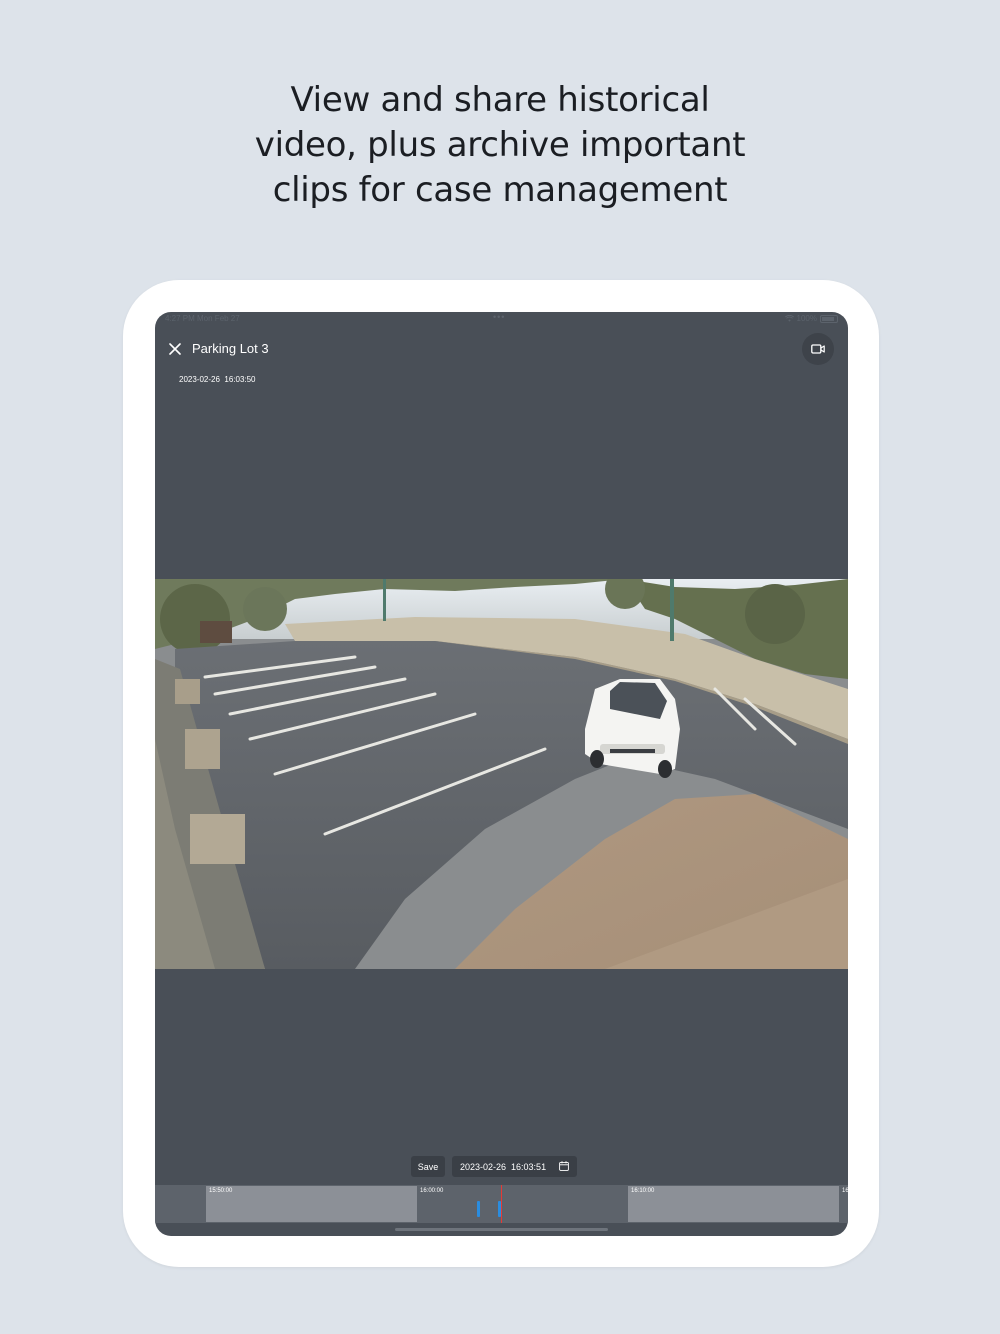 This screenshot has width=1000, height=1334. I want to click on playback-timestamp: 2023-02-26 16:03:50, so click(217, 379).